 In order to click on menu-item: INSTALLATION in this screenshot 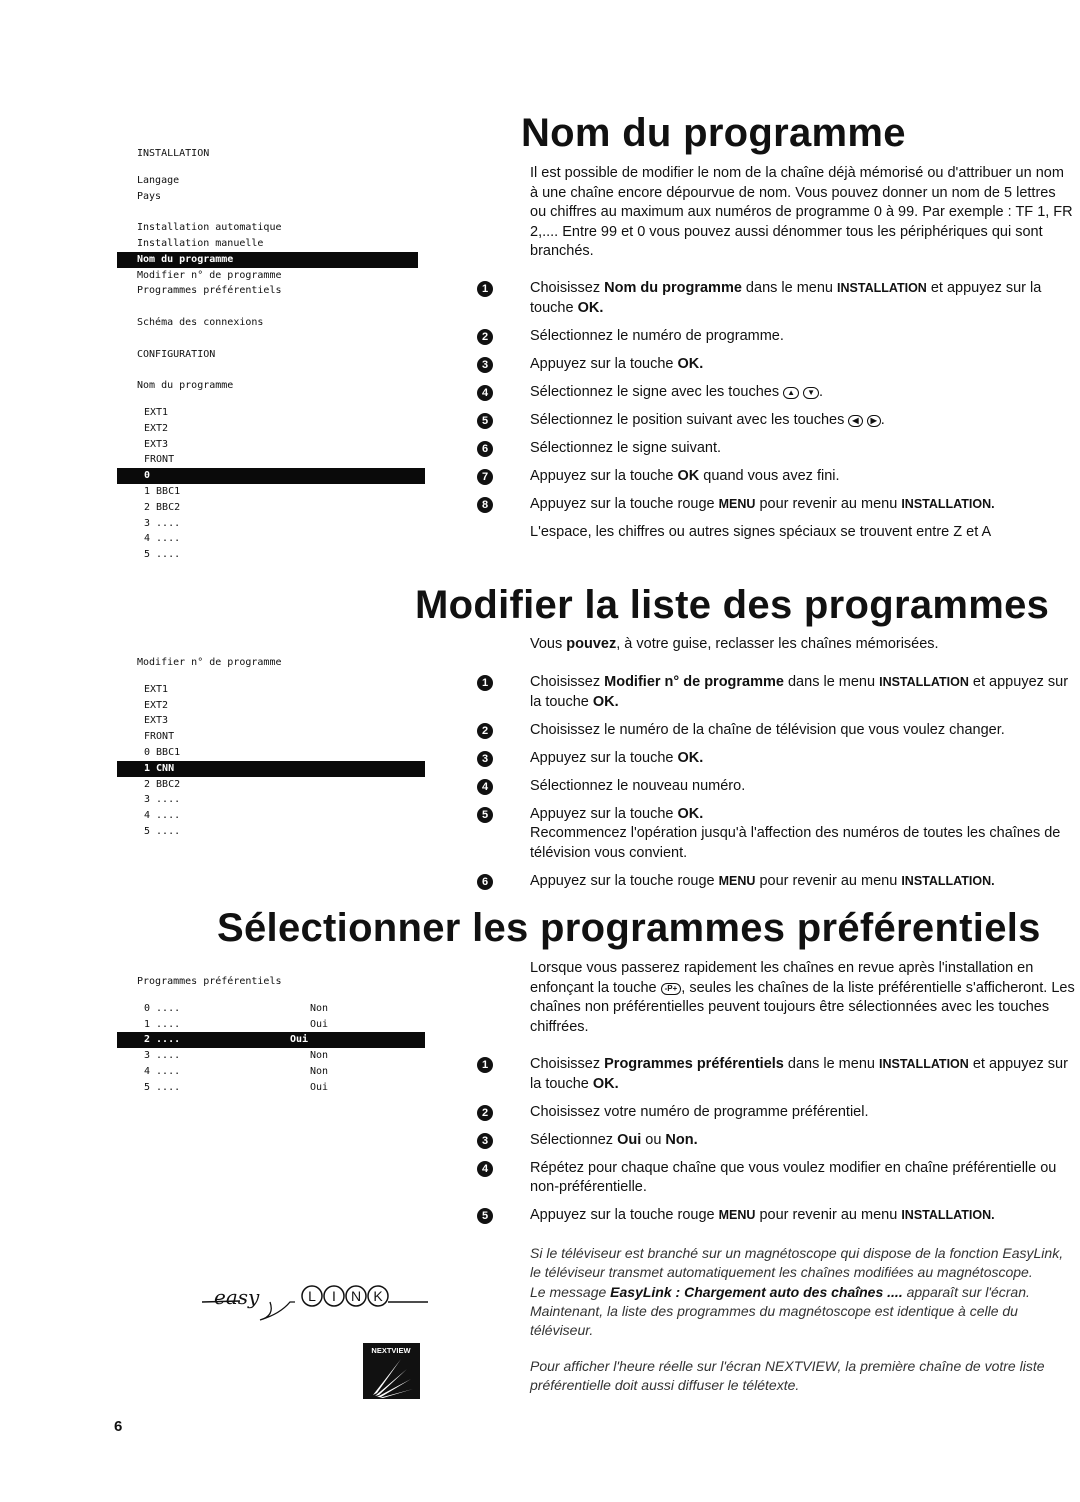, I will do `click(277, 154)`.